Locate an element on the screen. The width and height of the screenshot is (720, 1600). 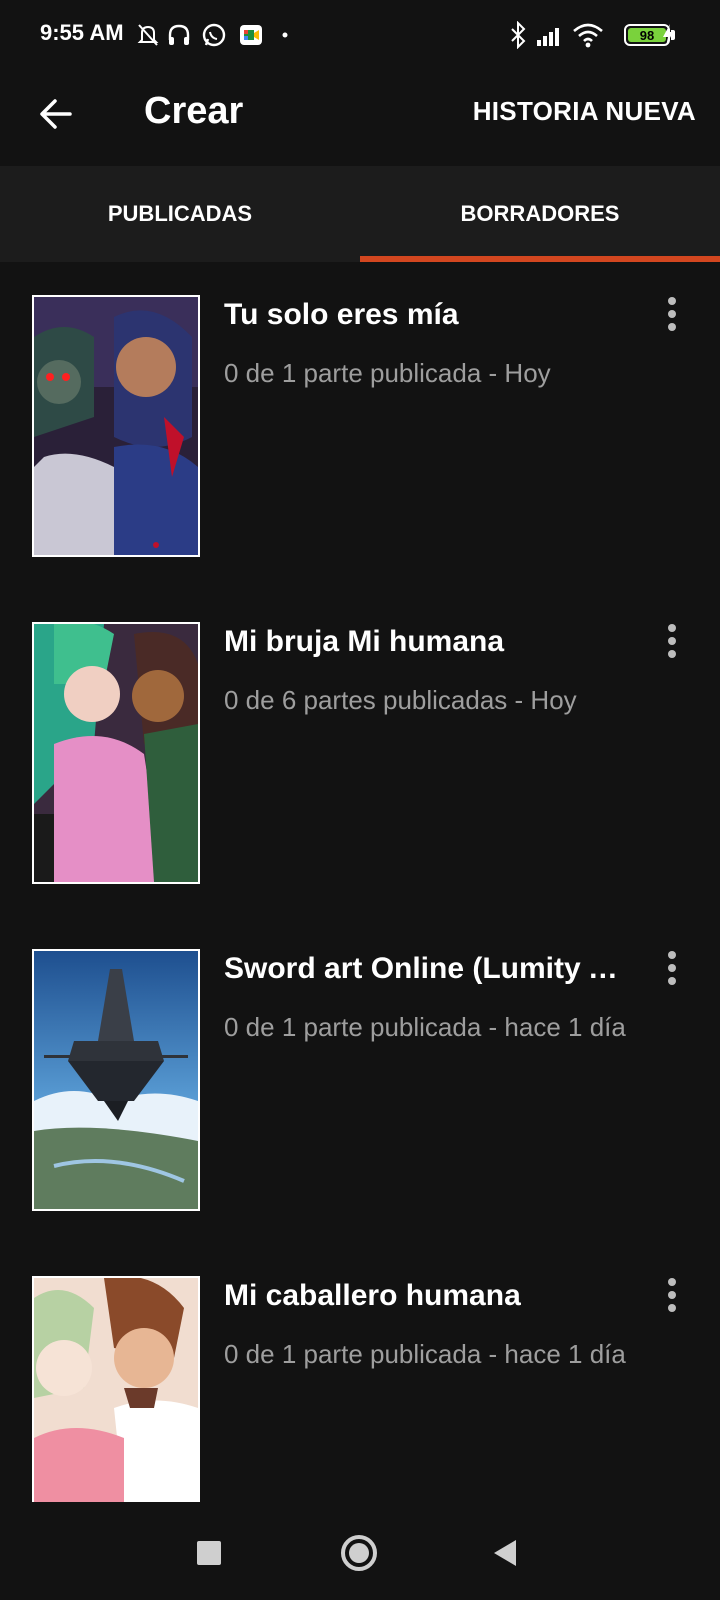
square-icon is located at coordinates (209, 1553).